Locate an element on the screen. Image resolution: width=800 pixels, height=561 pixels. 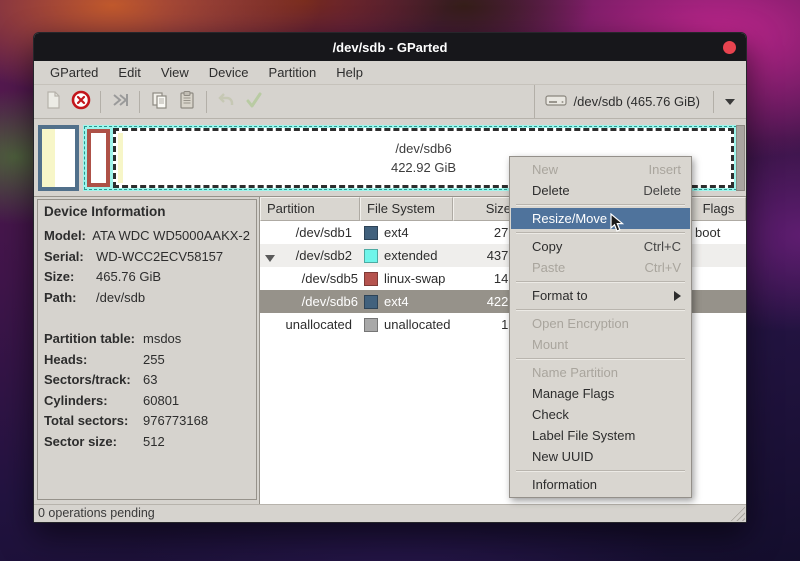
field-label: Sectors/track: is located at coordinates (87, 379).